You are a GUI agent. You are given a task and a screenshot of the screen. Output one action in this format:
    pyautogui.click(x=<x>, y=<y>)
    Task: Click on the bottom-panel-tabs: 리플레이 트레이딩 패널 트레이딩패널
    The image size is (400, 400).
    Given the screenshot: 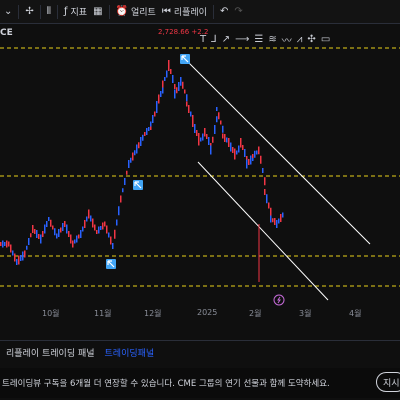 What is the action you would take?
    pyautogui.click(x=200, y=352)
    